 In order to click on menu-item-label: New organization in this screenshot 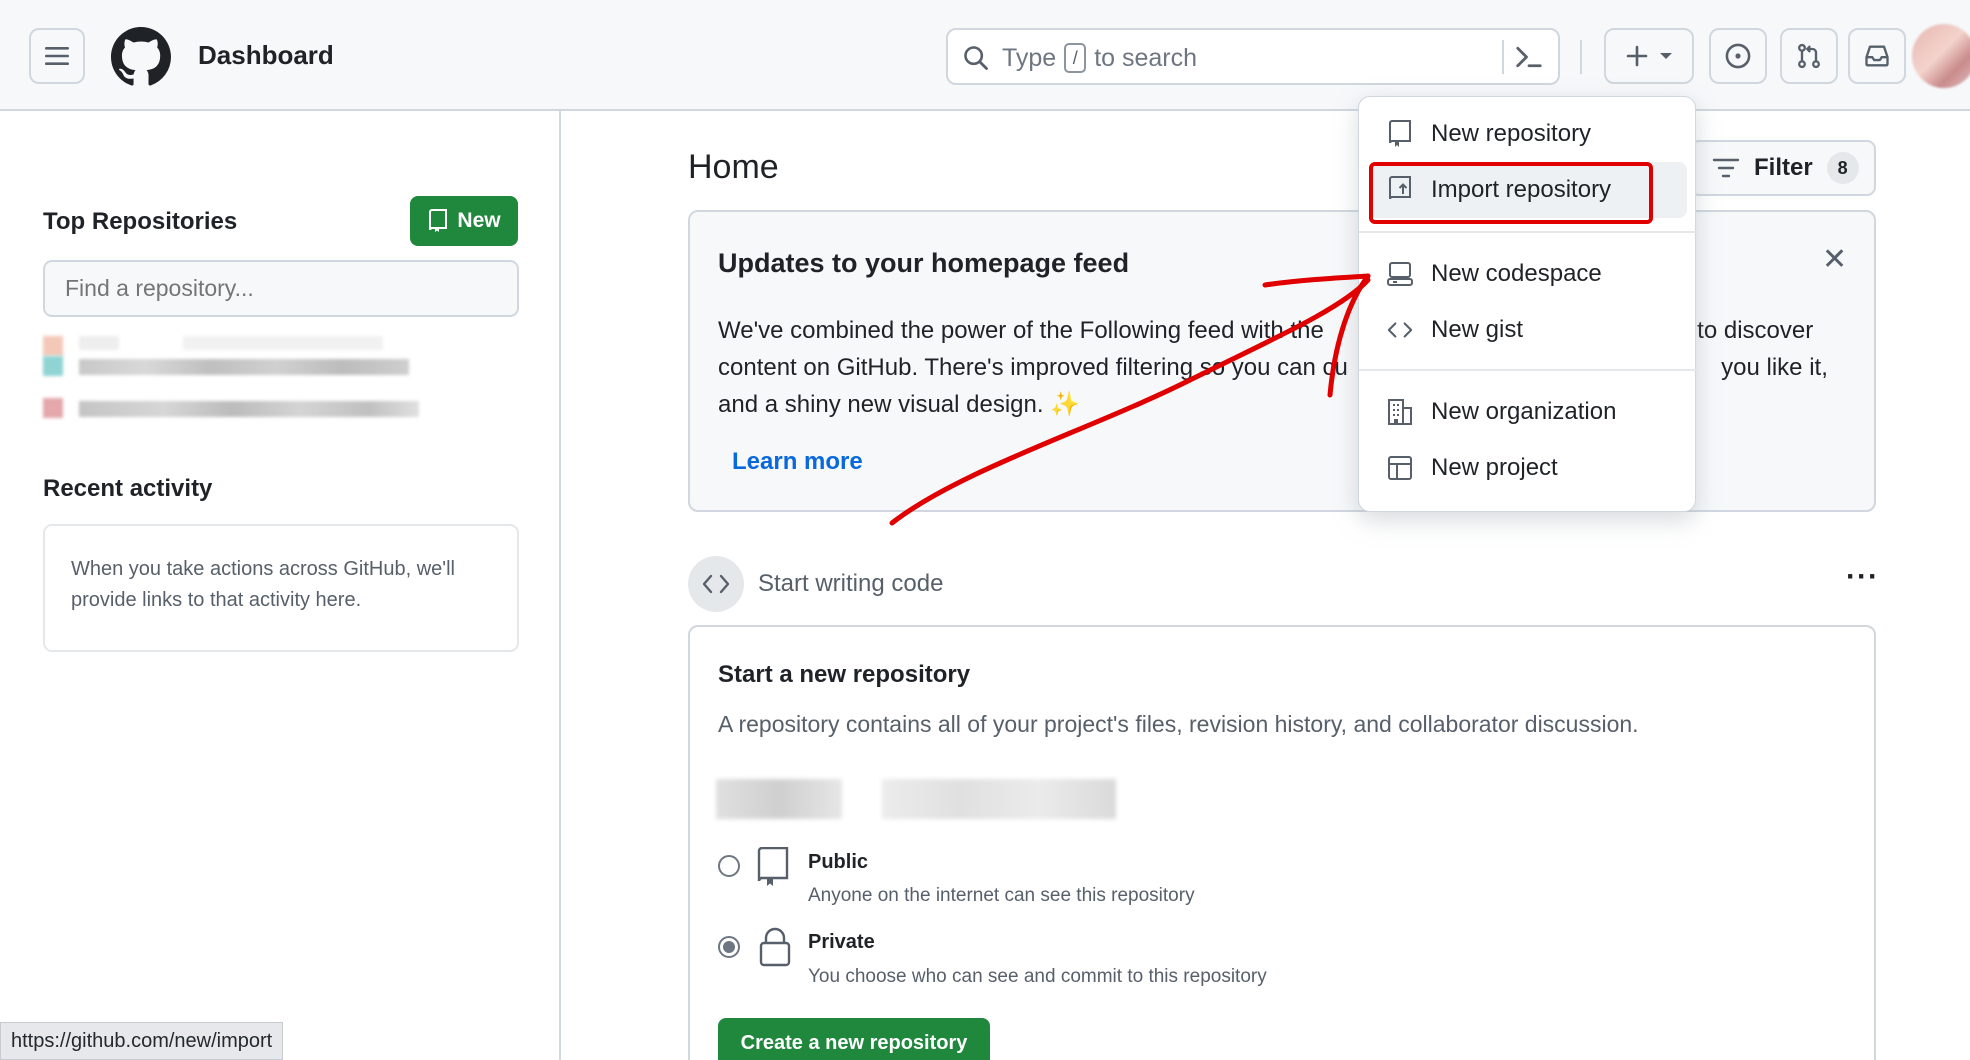, I will do `click(1524, 411)`.